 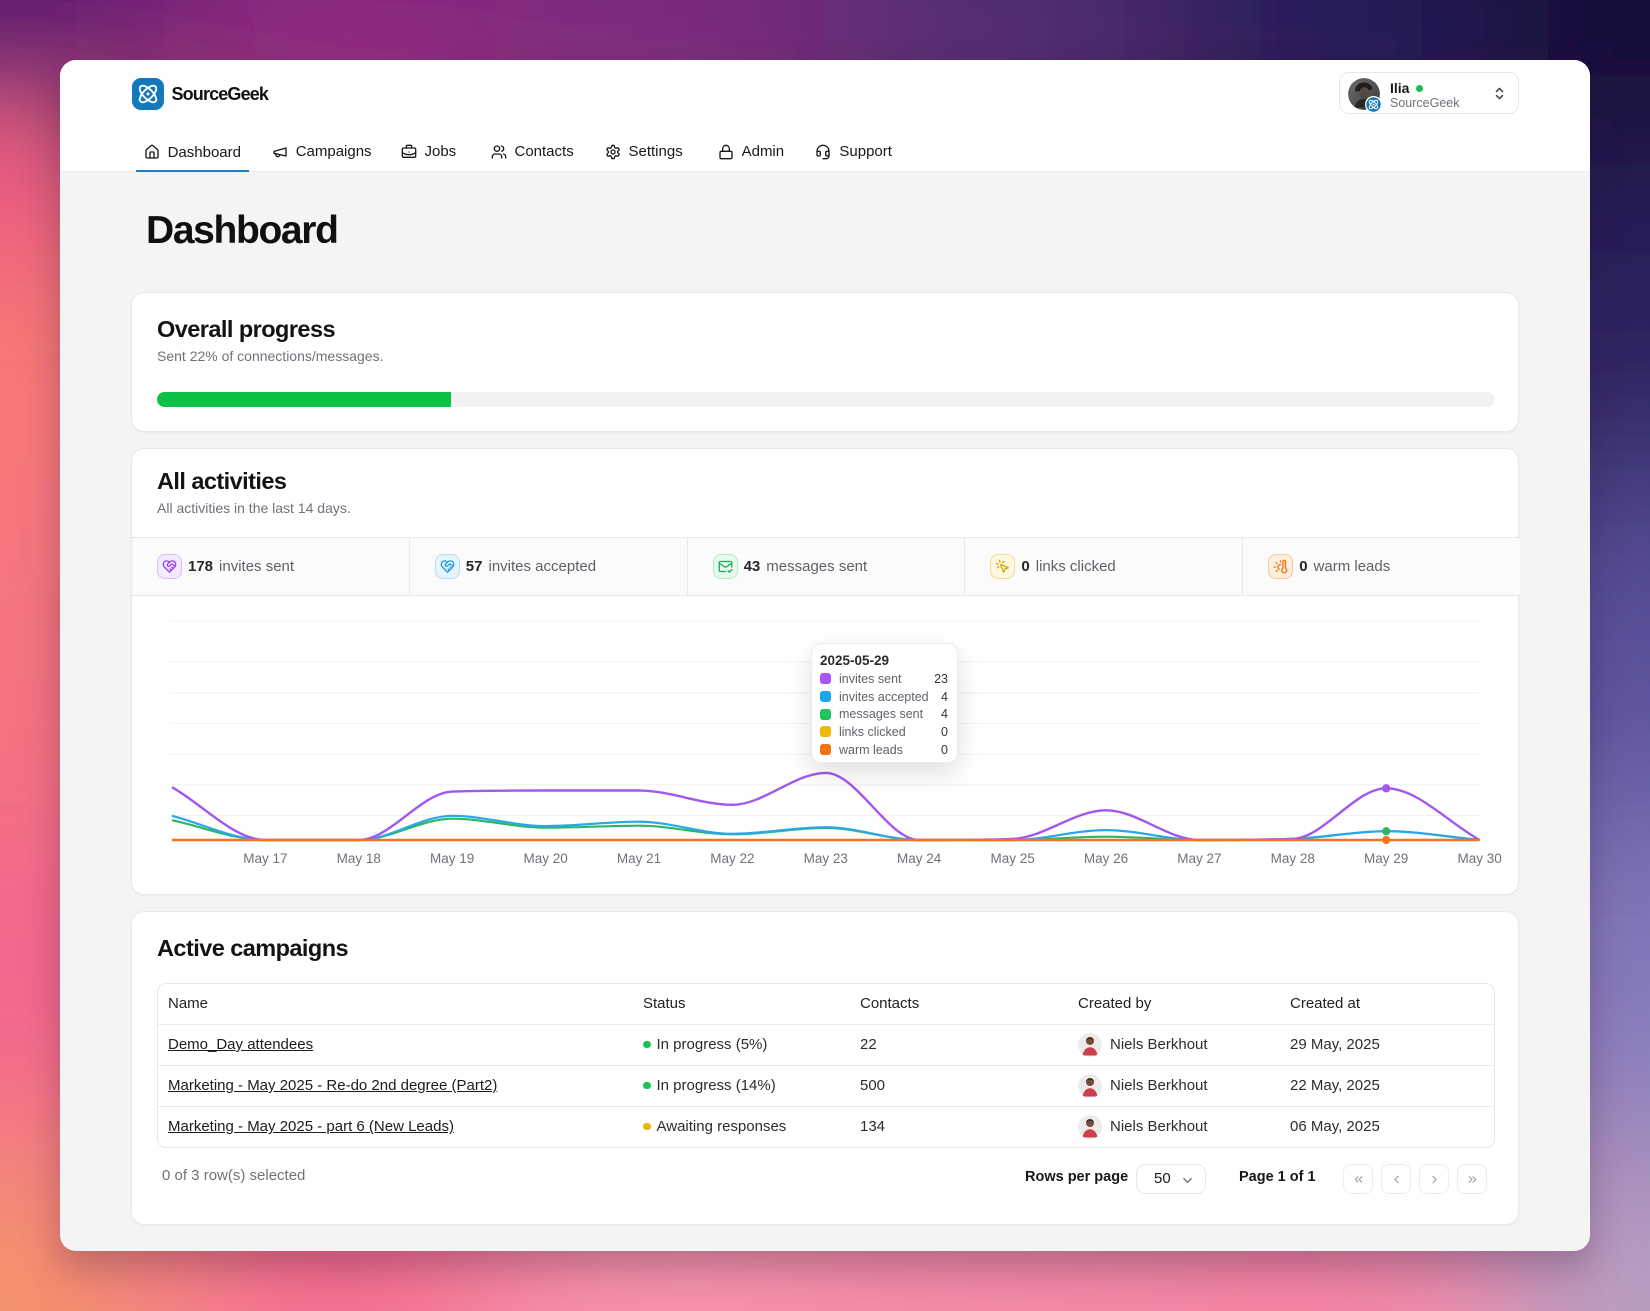 What do you see at coordinates (919, 858) in the screenshot?
I see `svg-text: May 24` at bounding box center [919, 858].